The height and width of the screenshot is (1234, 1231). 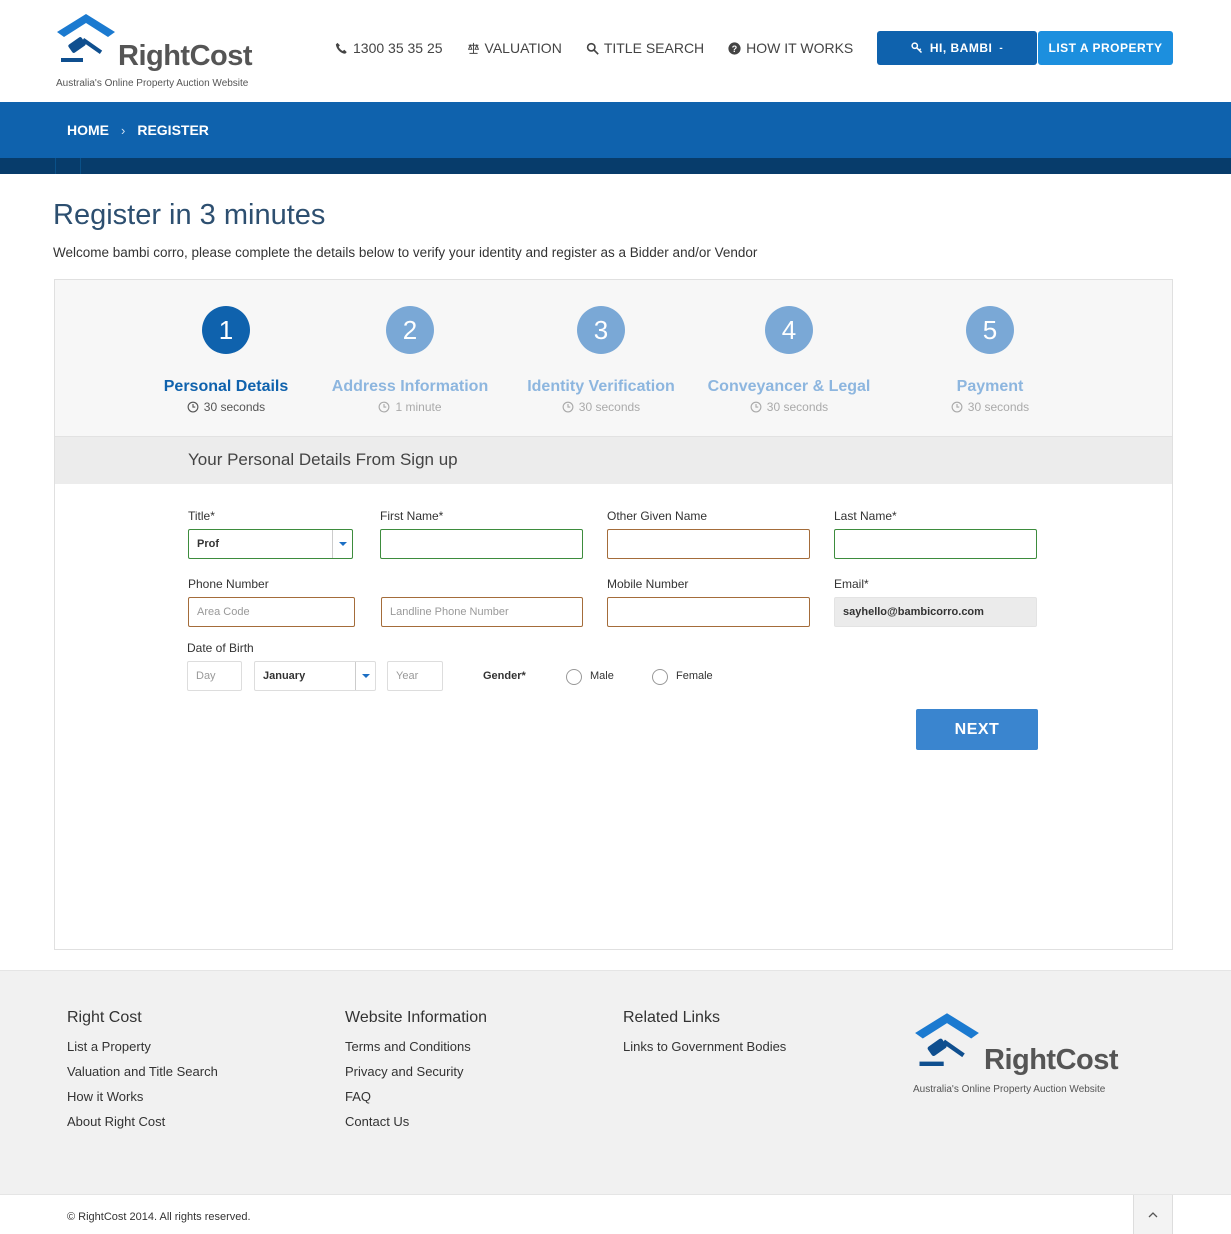 I want to click on user-menu-button: HI, BAMBI -, so click(x=957, y=48).